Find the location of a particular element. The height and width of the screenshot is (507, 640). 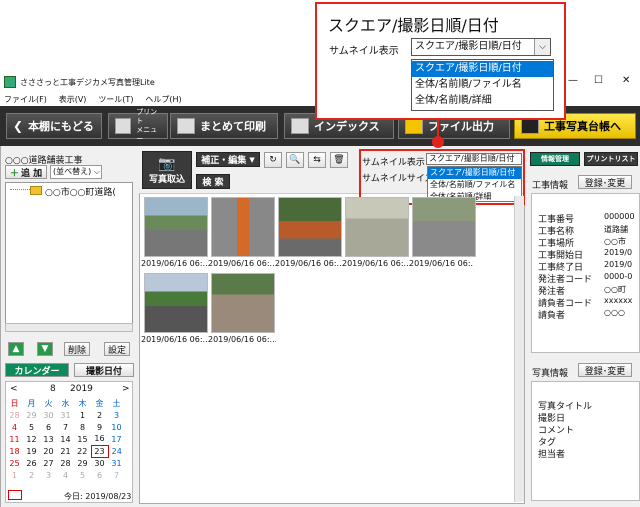

tree-scrollbar is located at coordinates (69, 327).